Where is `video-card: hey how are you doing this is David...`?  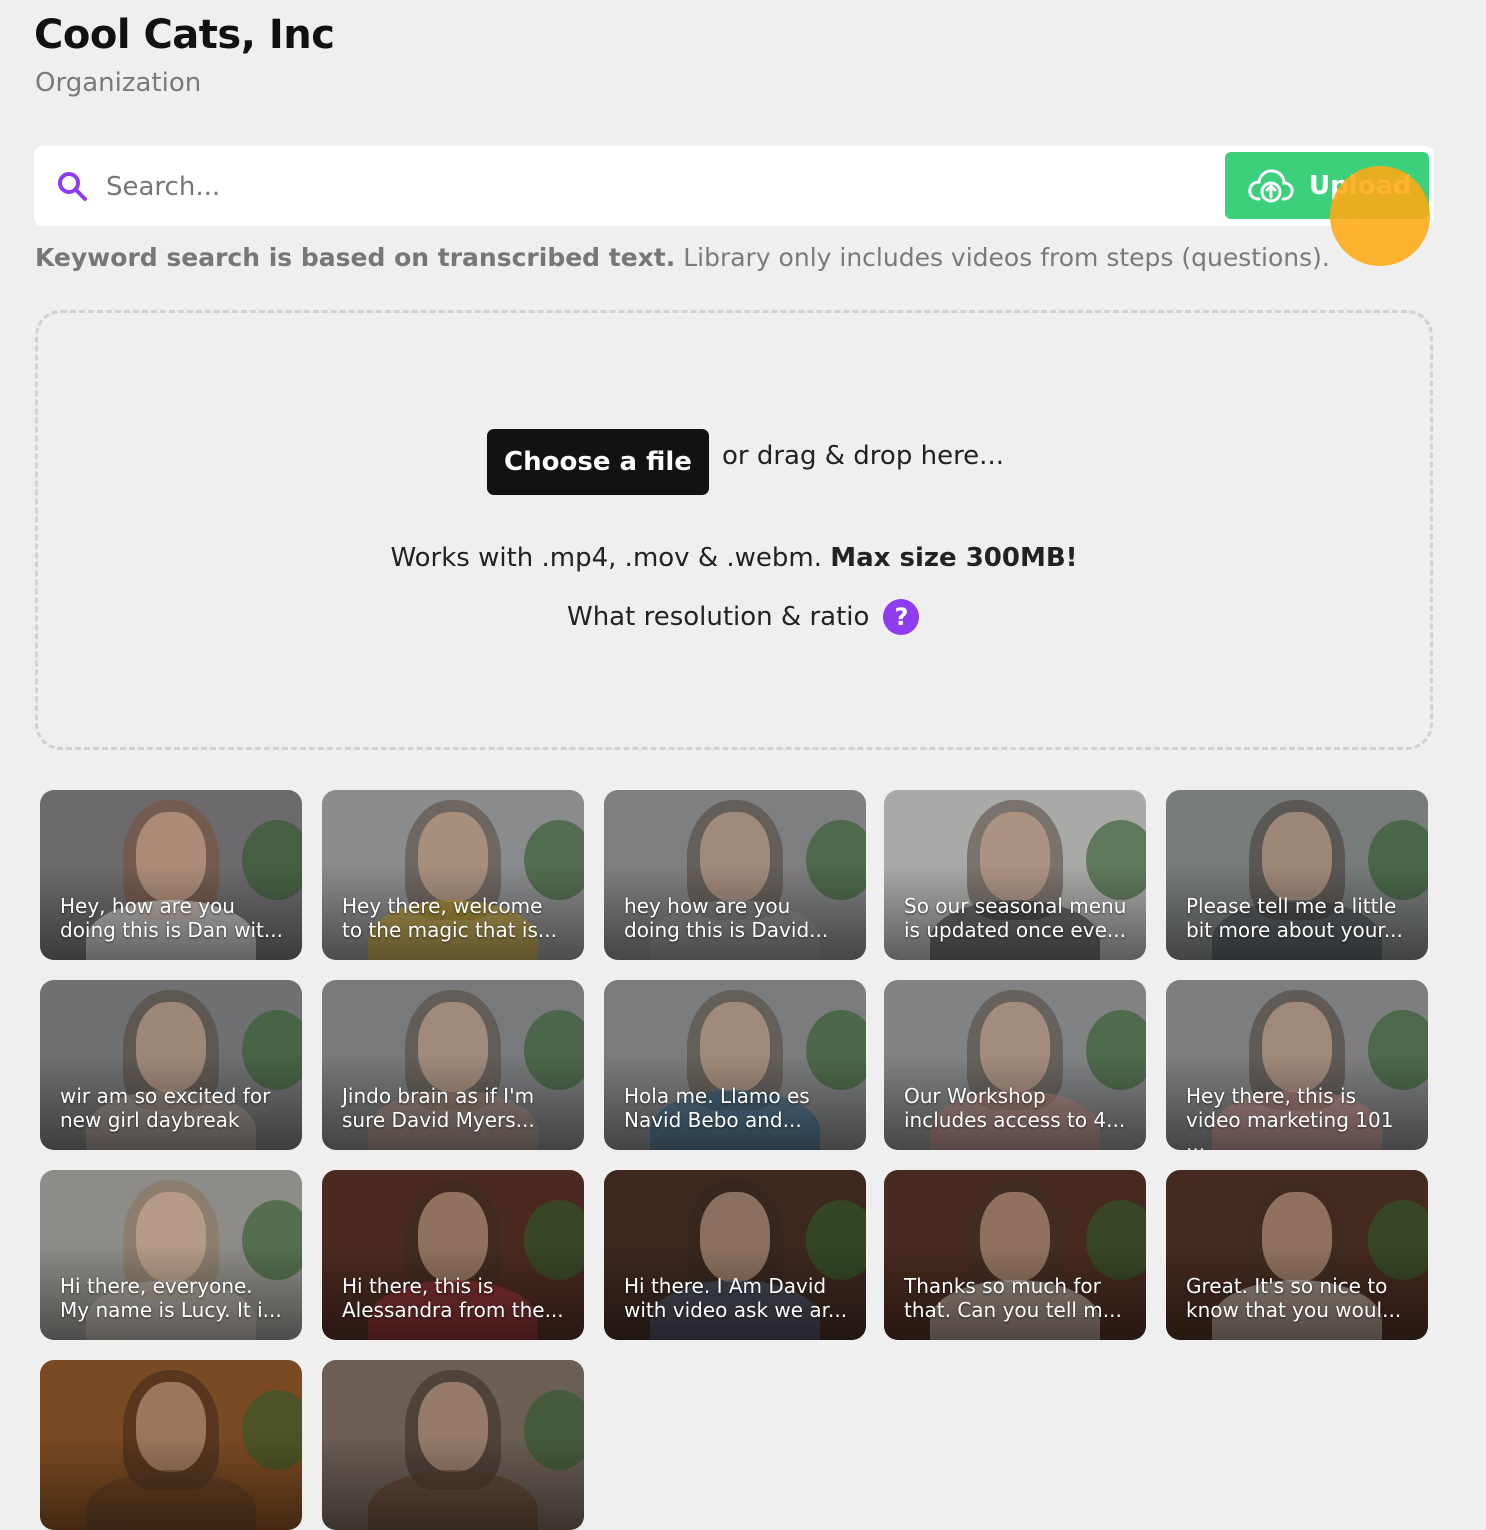
video-card: hey how are you doing this is David... is located at coordinates (735, 875).